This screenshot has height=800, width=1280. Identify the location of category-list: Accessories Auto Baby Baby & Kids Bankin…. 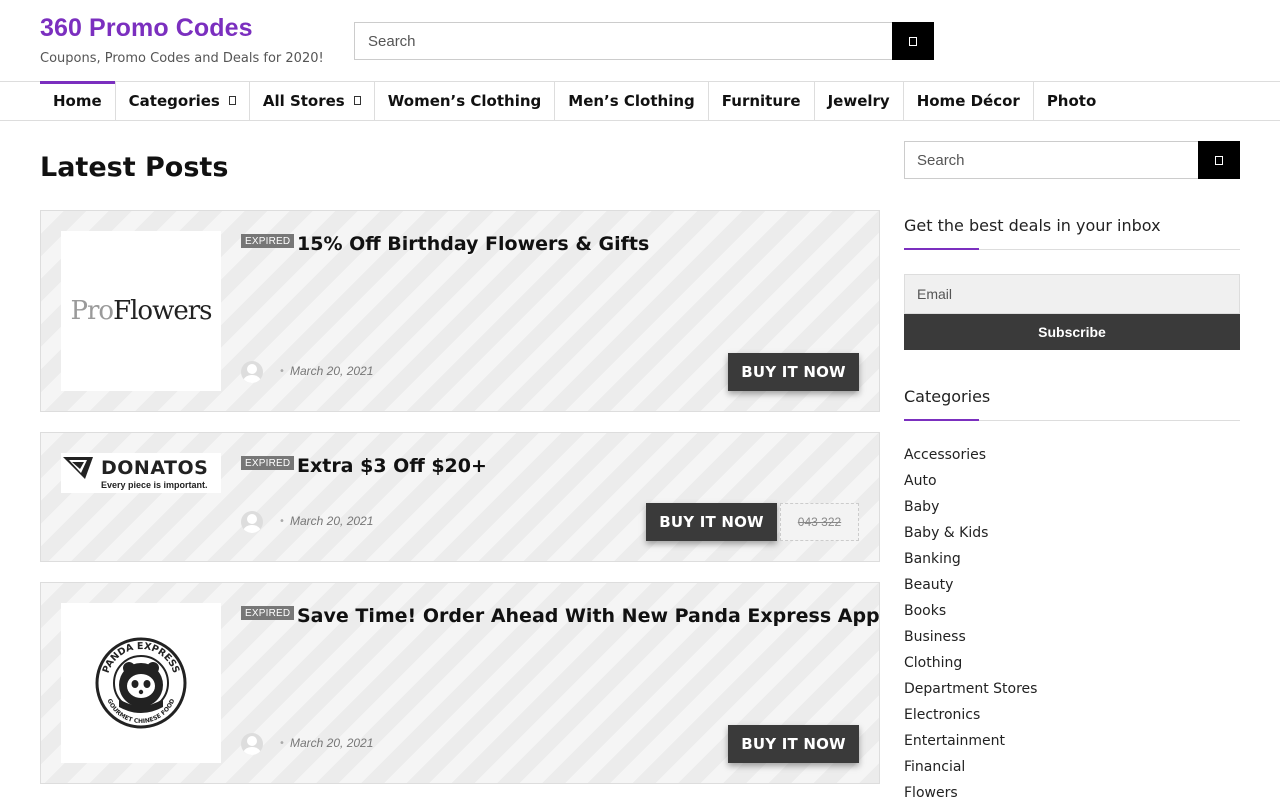
(970, 622).